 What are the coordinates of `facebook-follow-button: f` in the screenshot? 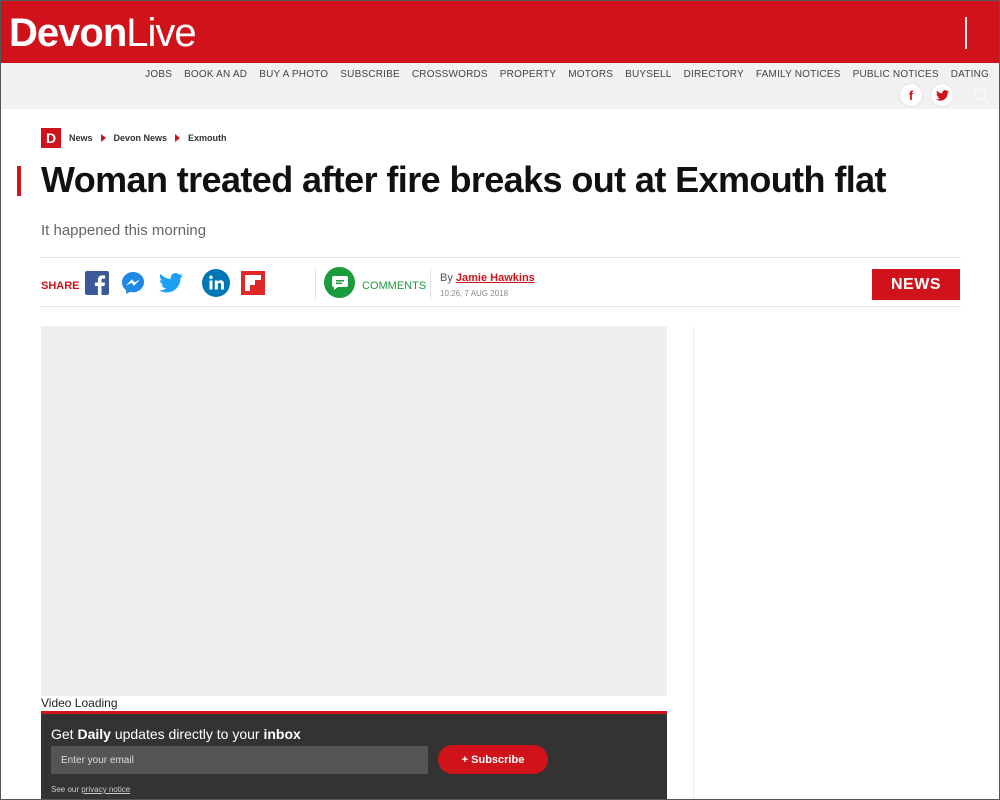 It's located at (911, 95).